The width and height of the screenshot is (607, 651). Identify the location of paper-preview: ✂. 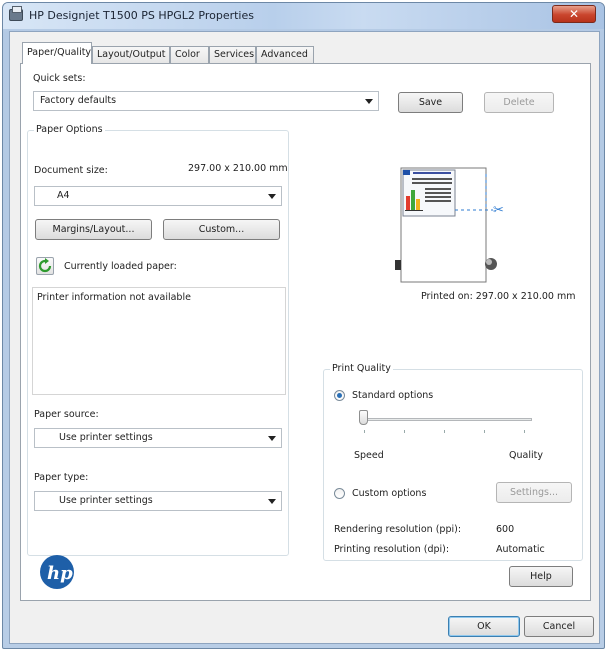
(451, 226).